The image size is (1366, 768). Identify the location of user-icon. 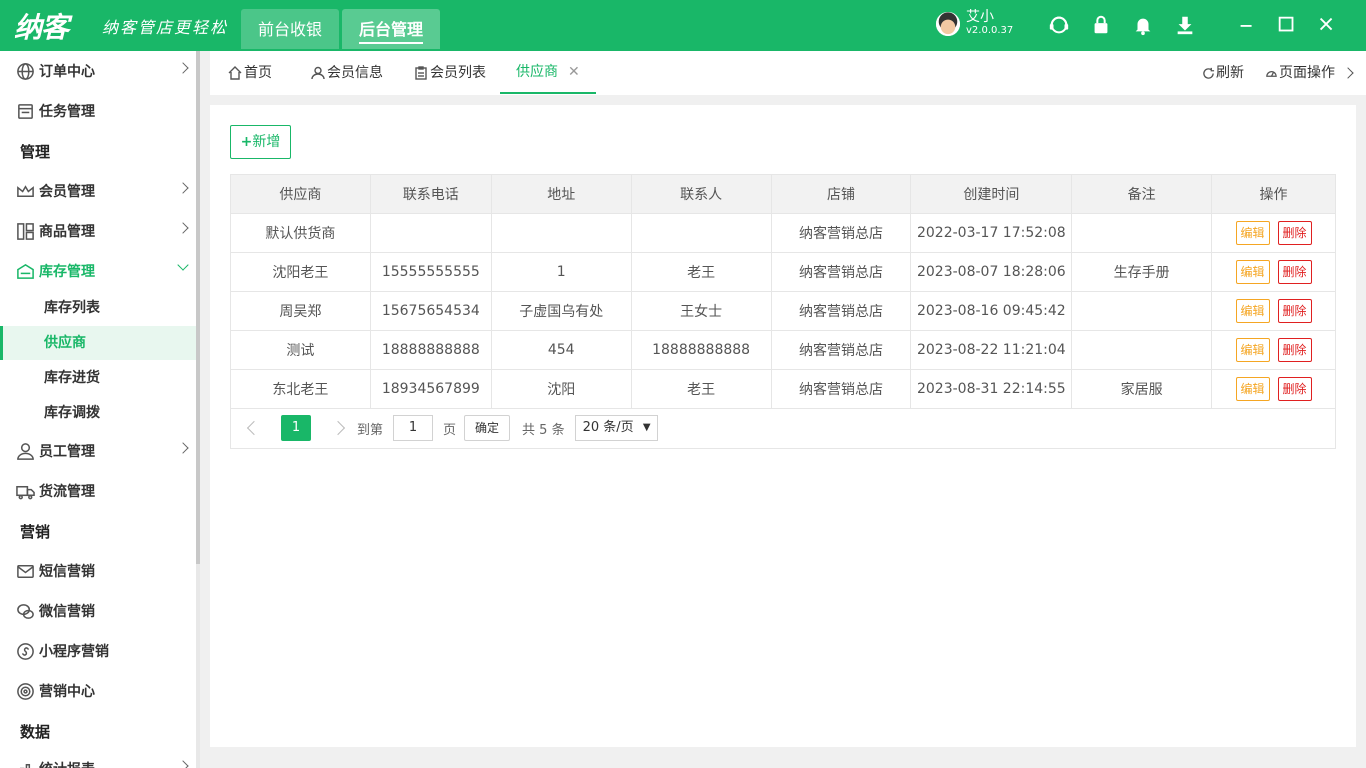
(318, 72).